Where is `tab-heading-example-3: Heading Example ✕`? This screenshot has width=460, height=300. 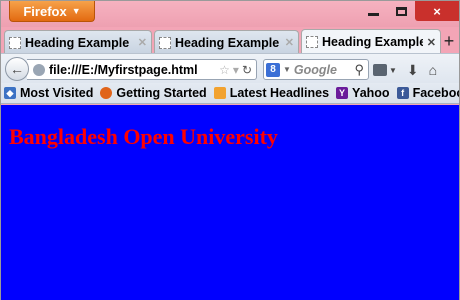
tab-heading-example-3: Heading Example ✕ is located at coordinates (371, 41).